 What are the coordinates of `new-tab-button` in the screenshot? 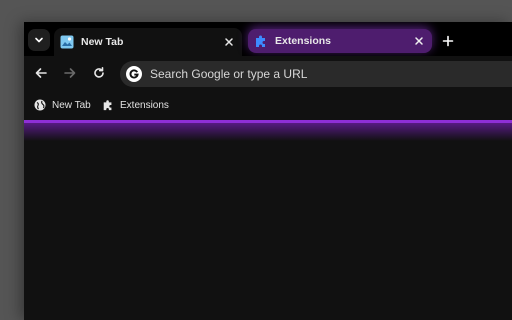 It's located at (448, 41).